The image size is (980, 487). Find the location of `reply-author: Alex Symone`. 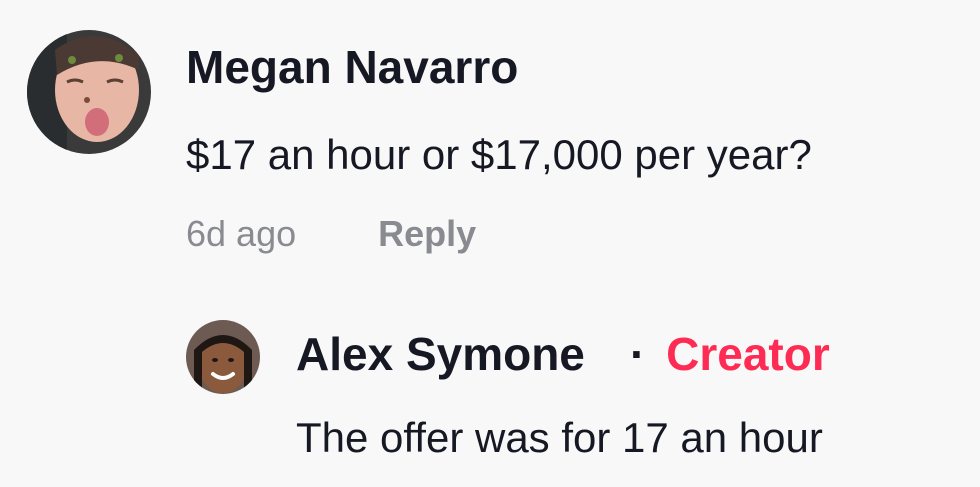

reply-author: Alex Symone is located at coordinates (440, 354).